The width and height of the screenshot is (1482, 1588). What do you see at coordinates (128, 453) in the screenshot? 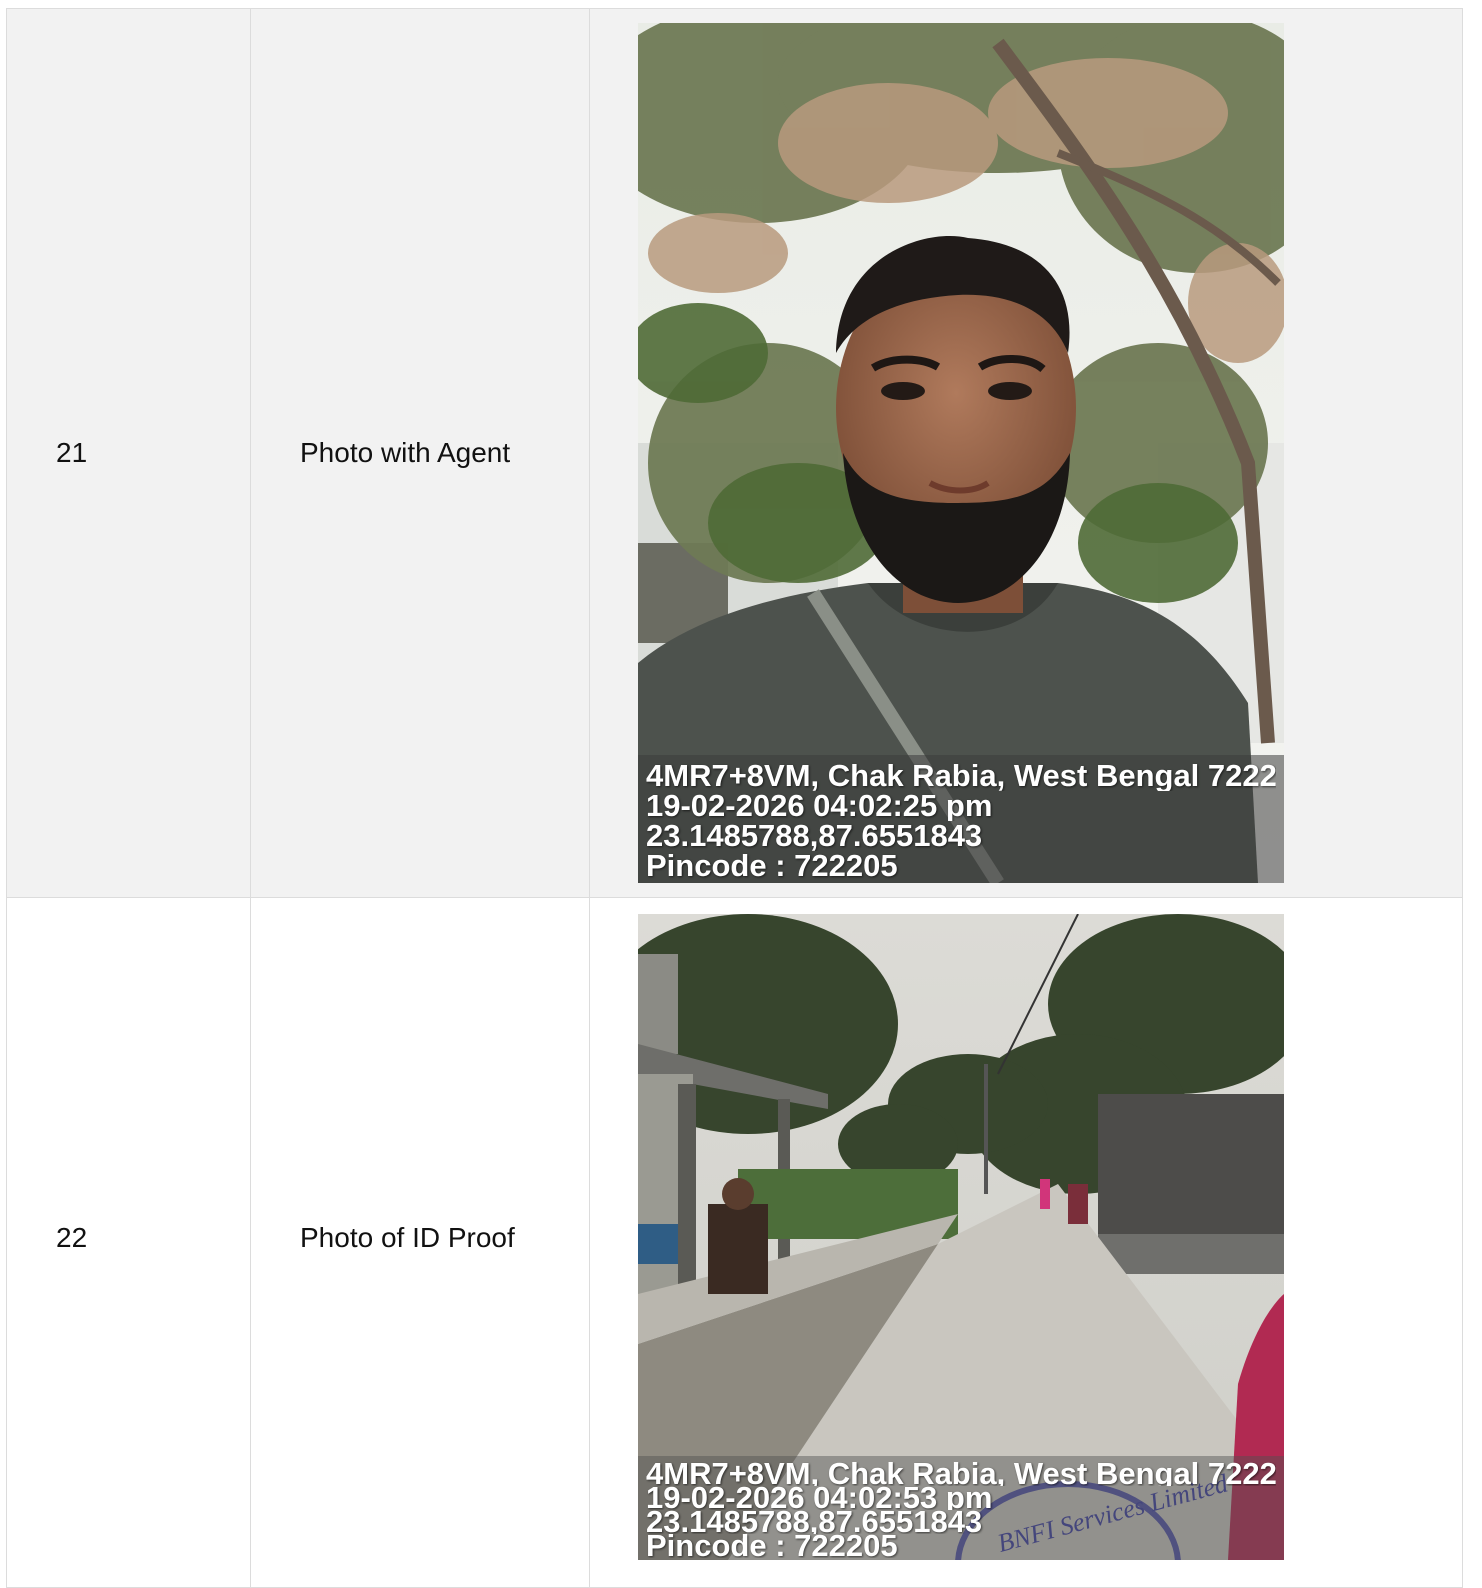
I see `row-number: 21` at bounding box center [128, 453].